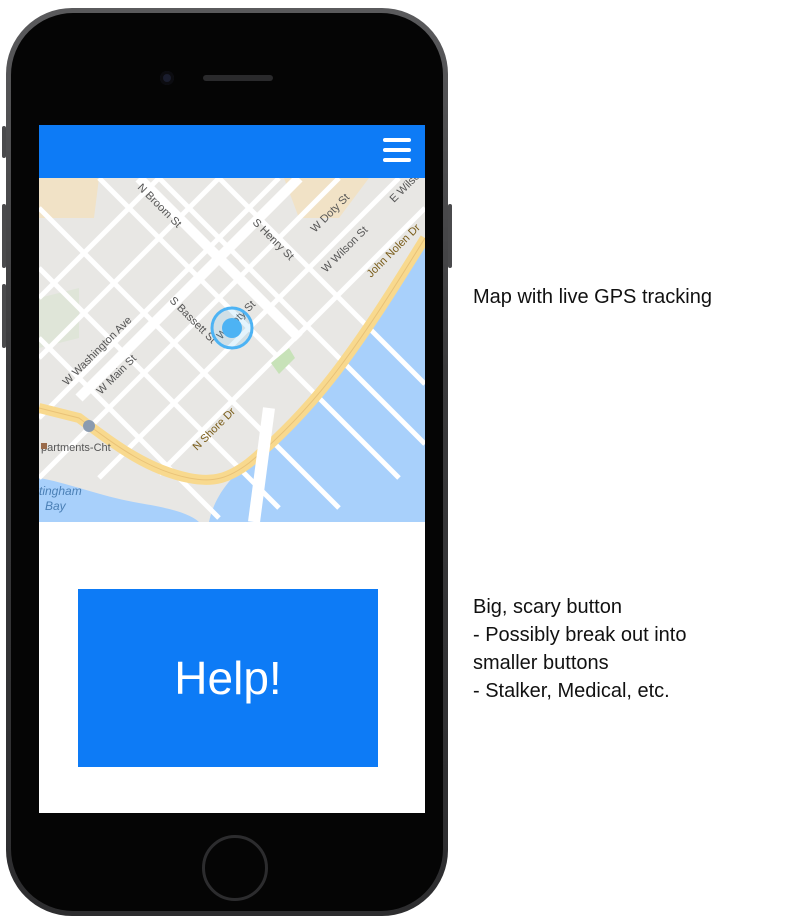 Image resolution: width=797 pixels, height=920 pixels. I want to click on volume-up-button, so click(4, 236).